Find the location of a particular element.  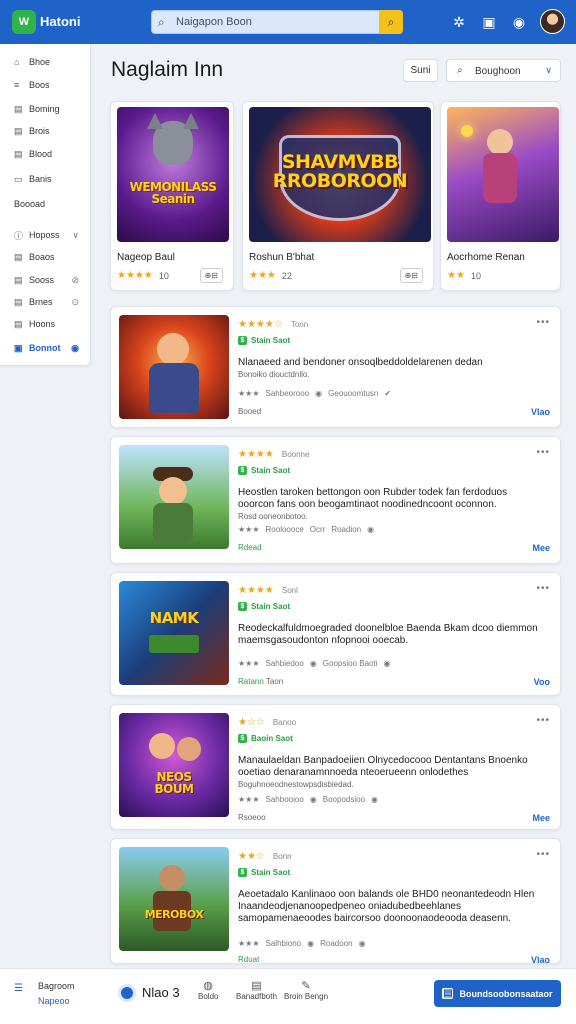

bottom-label: Bagroom is located at coordinates (56, 986).